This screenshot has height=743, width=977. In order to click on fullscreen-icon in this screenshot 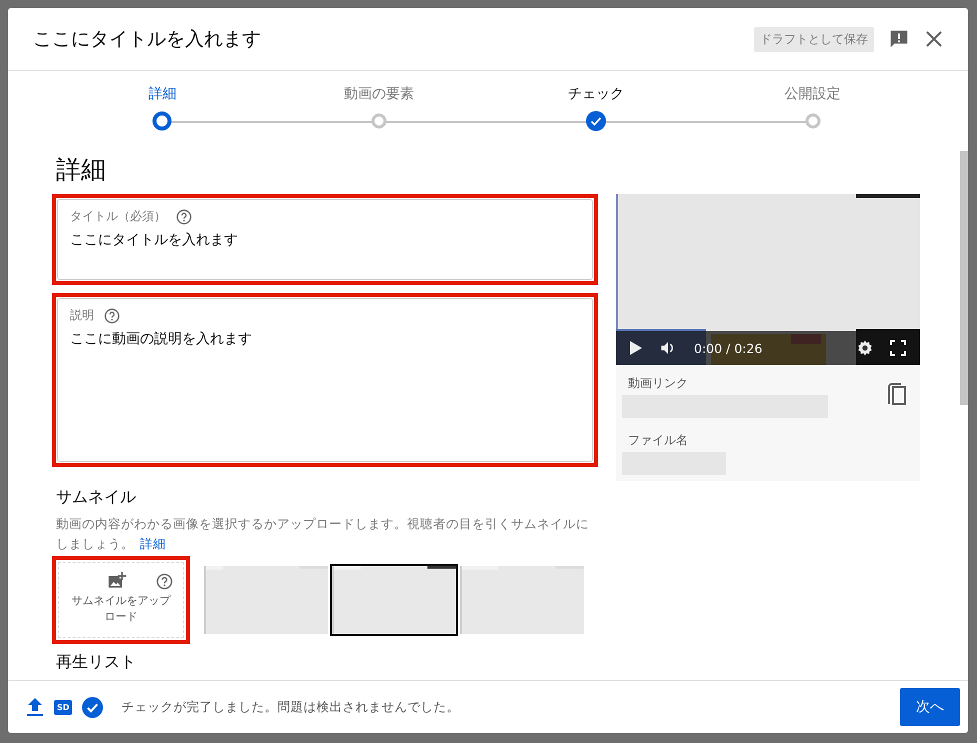, I will do `click(898, 348)`.